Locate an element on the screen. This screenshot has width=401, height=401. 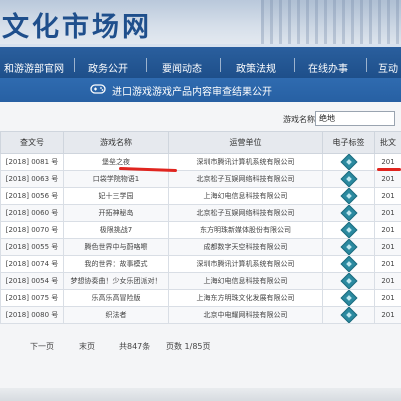
table-row: [2018] 0081 号 堡垒之夜 深圳市腾讯计算机系统有限公司 201 is located at coordinates (200, 162).